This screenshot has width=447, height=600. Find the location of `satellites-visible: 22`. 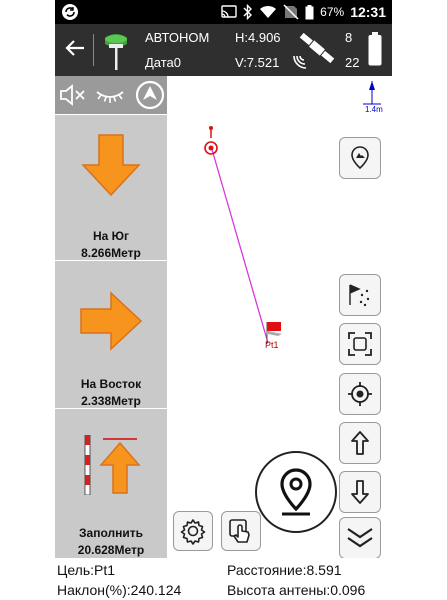

satellites-visible: 22 is located at coordinates (352, 62).